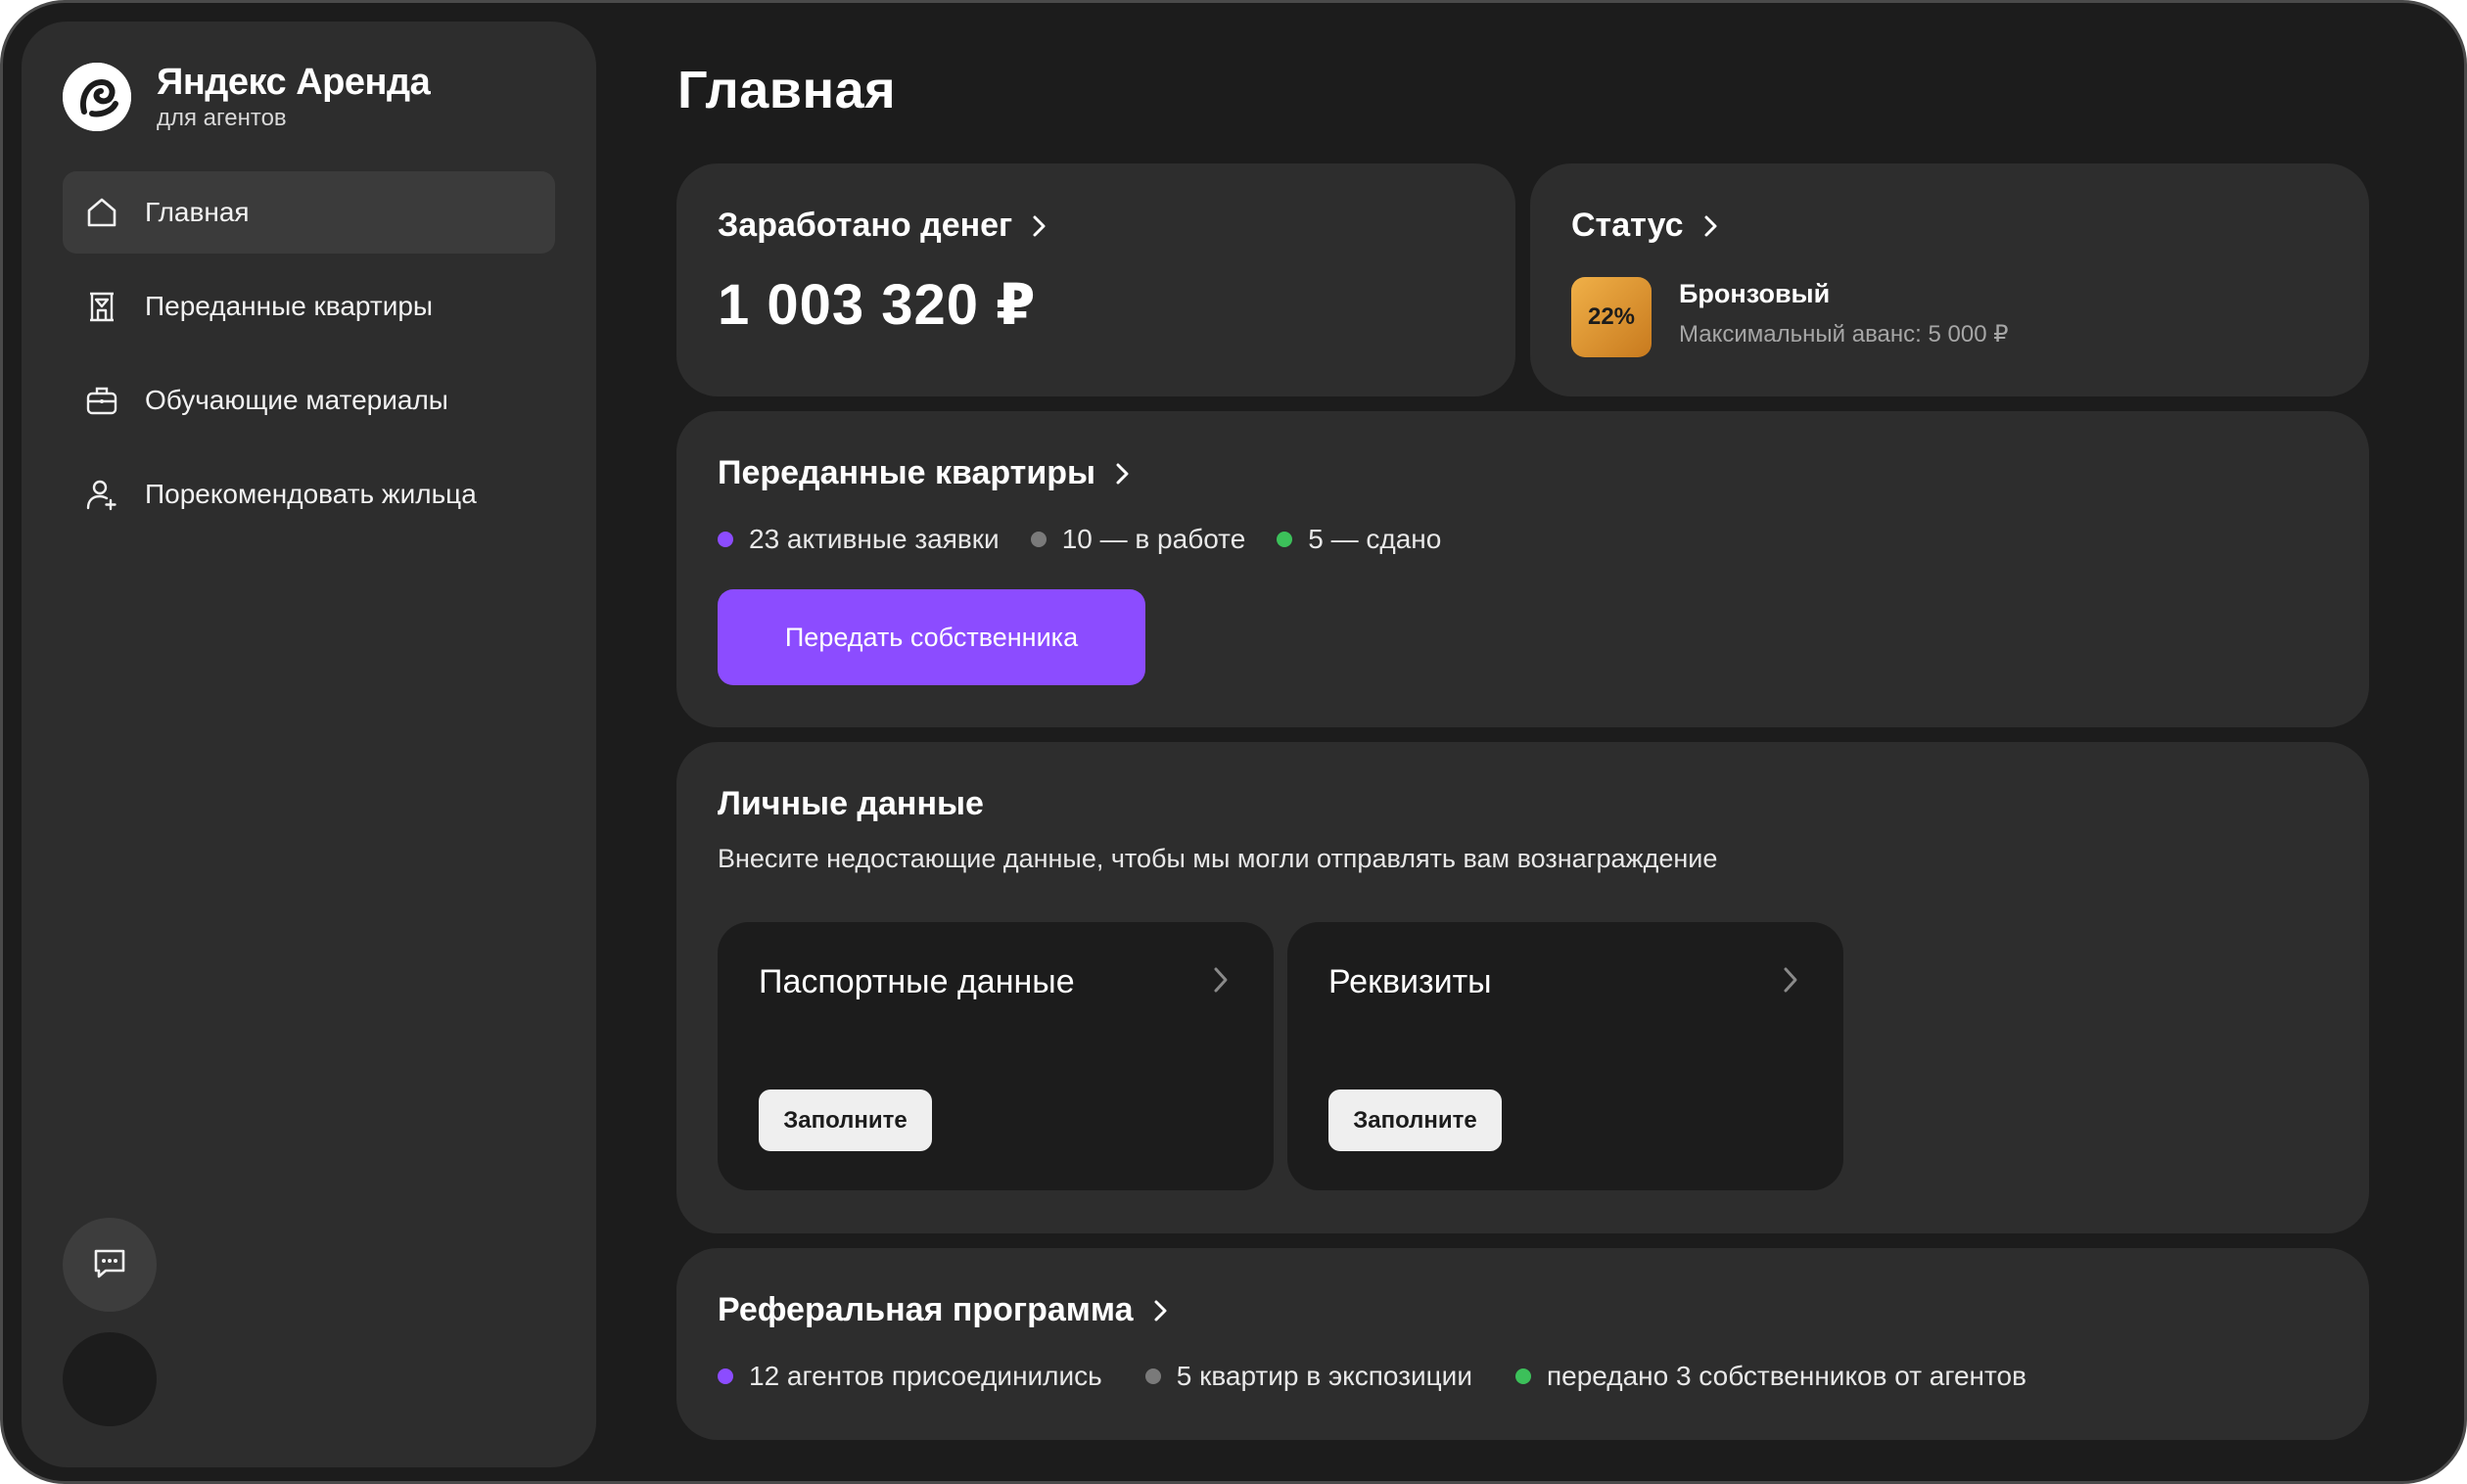 Image resolution: width=2467 pixels, height=1484 pixels. I want to click on sidebar-item-label: Главная, so click(197, 212).